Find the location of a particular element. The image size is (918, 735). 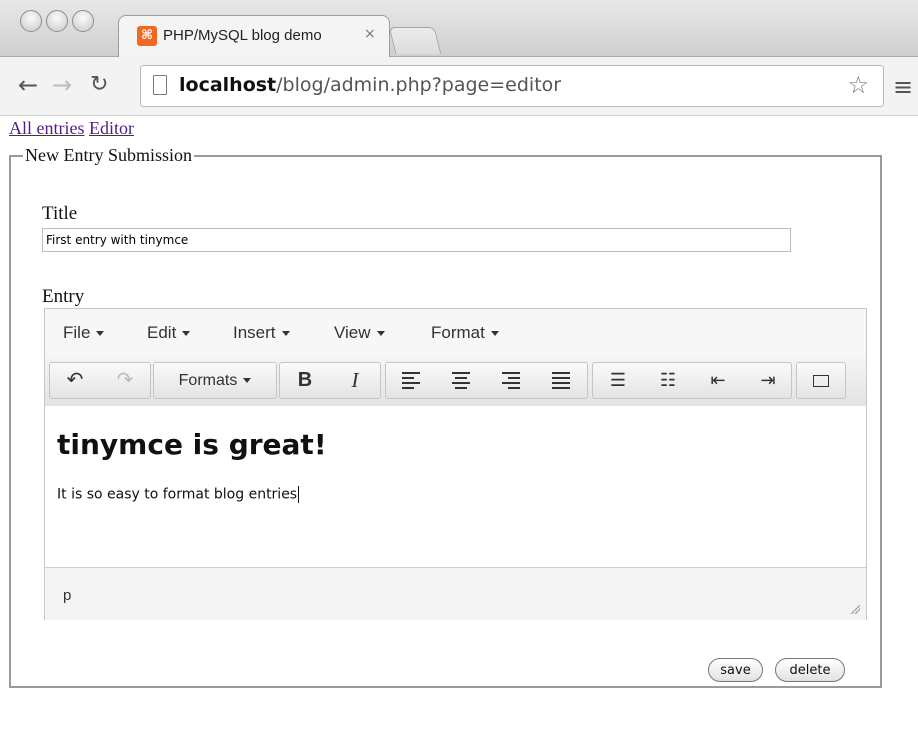

url-text: localhost/blog/admin.php?page=editor is located at coordinates (370, 85).